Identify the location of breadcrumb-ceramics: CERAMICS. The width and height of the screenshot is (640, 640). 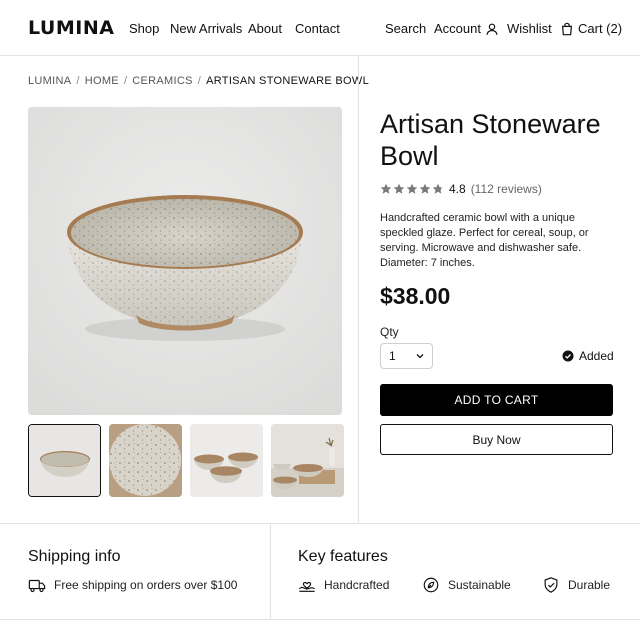
(162, 81).